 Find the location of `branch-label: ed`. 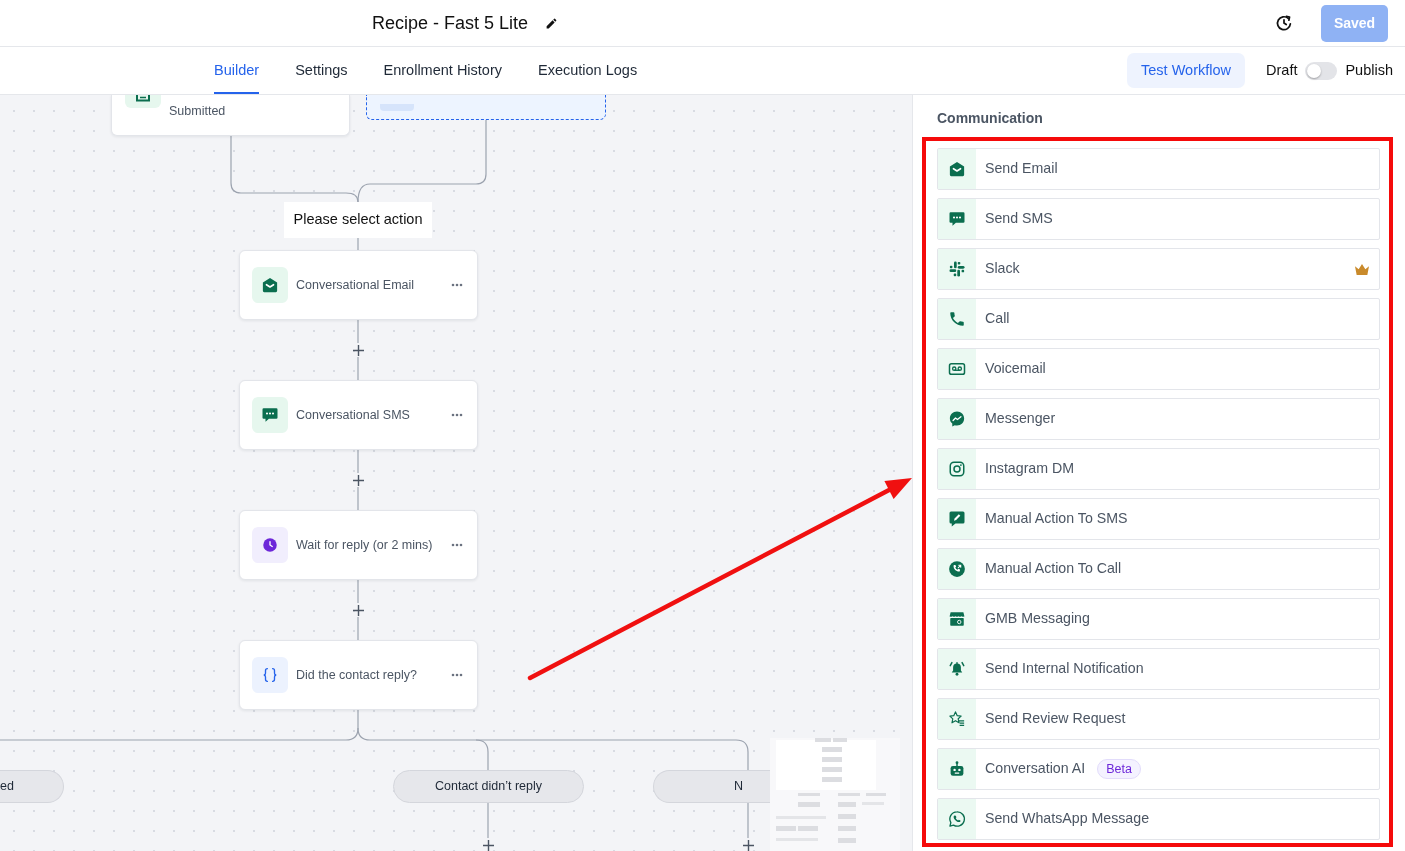

branch-label: ed is located at coordinates (32, 786).